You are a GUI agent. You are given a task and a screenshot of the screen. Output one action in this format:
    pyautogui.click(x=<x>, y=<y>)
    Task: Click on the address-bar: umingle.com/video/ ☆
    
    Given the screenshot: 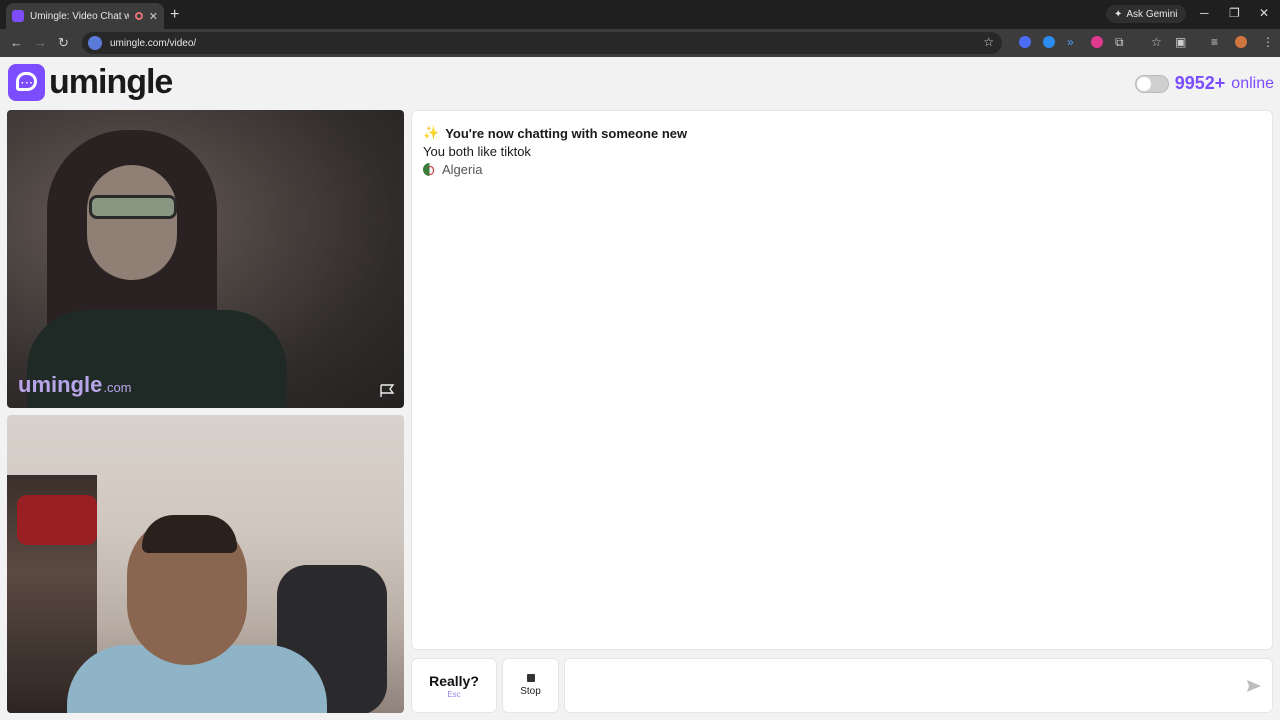 What is the action you would take?
    pyautogui.click(x=542, y=43)
    